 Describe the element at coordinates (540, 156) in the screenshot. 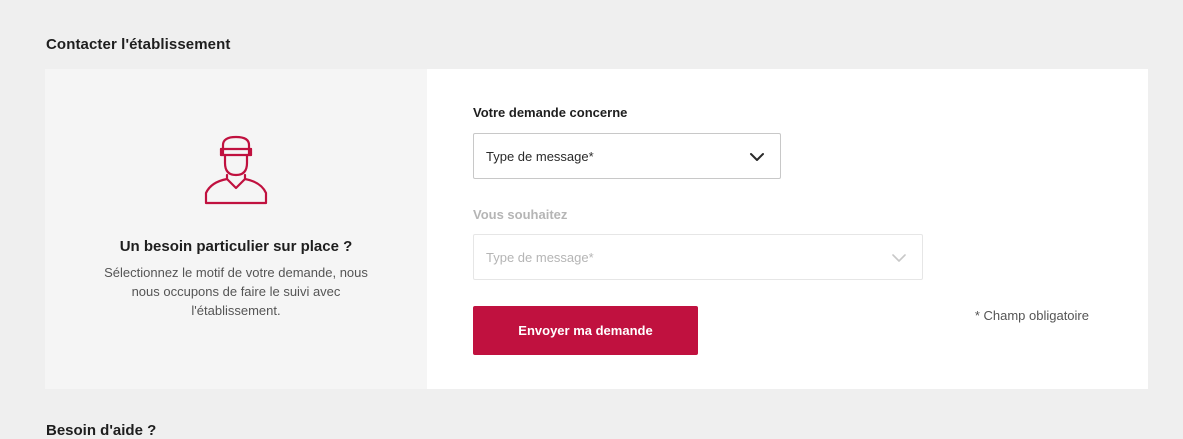

I see `request-type-value: Type de message*` at that location.